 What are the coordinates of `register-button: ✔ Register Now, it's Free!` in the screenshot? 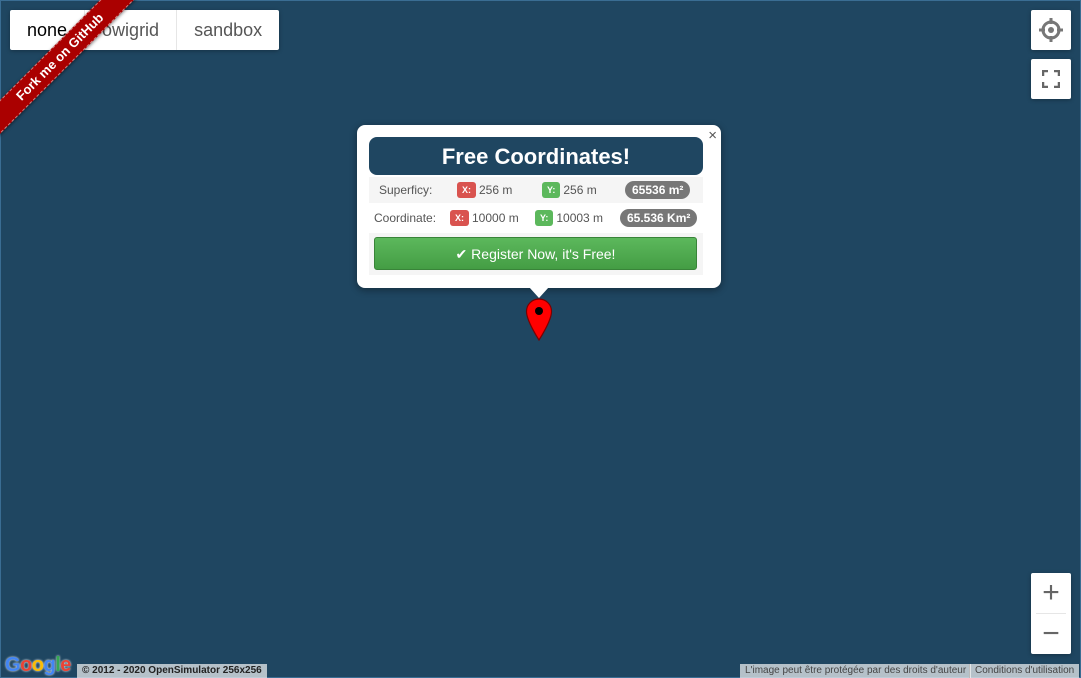 It's located at (535, 253).